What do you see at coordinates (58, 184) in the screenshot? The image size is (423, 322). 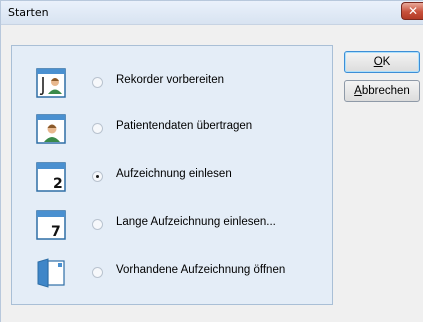 I see `calendar-day-text: 2` at bounding box center [58, 184].